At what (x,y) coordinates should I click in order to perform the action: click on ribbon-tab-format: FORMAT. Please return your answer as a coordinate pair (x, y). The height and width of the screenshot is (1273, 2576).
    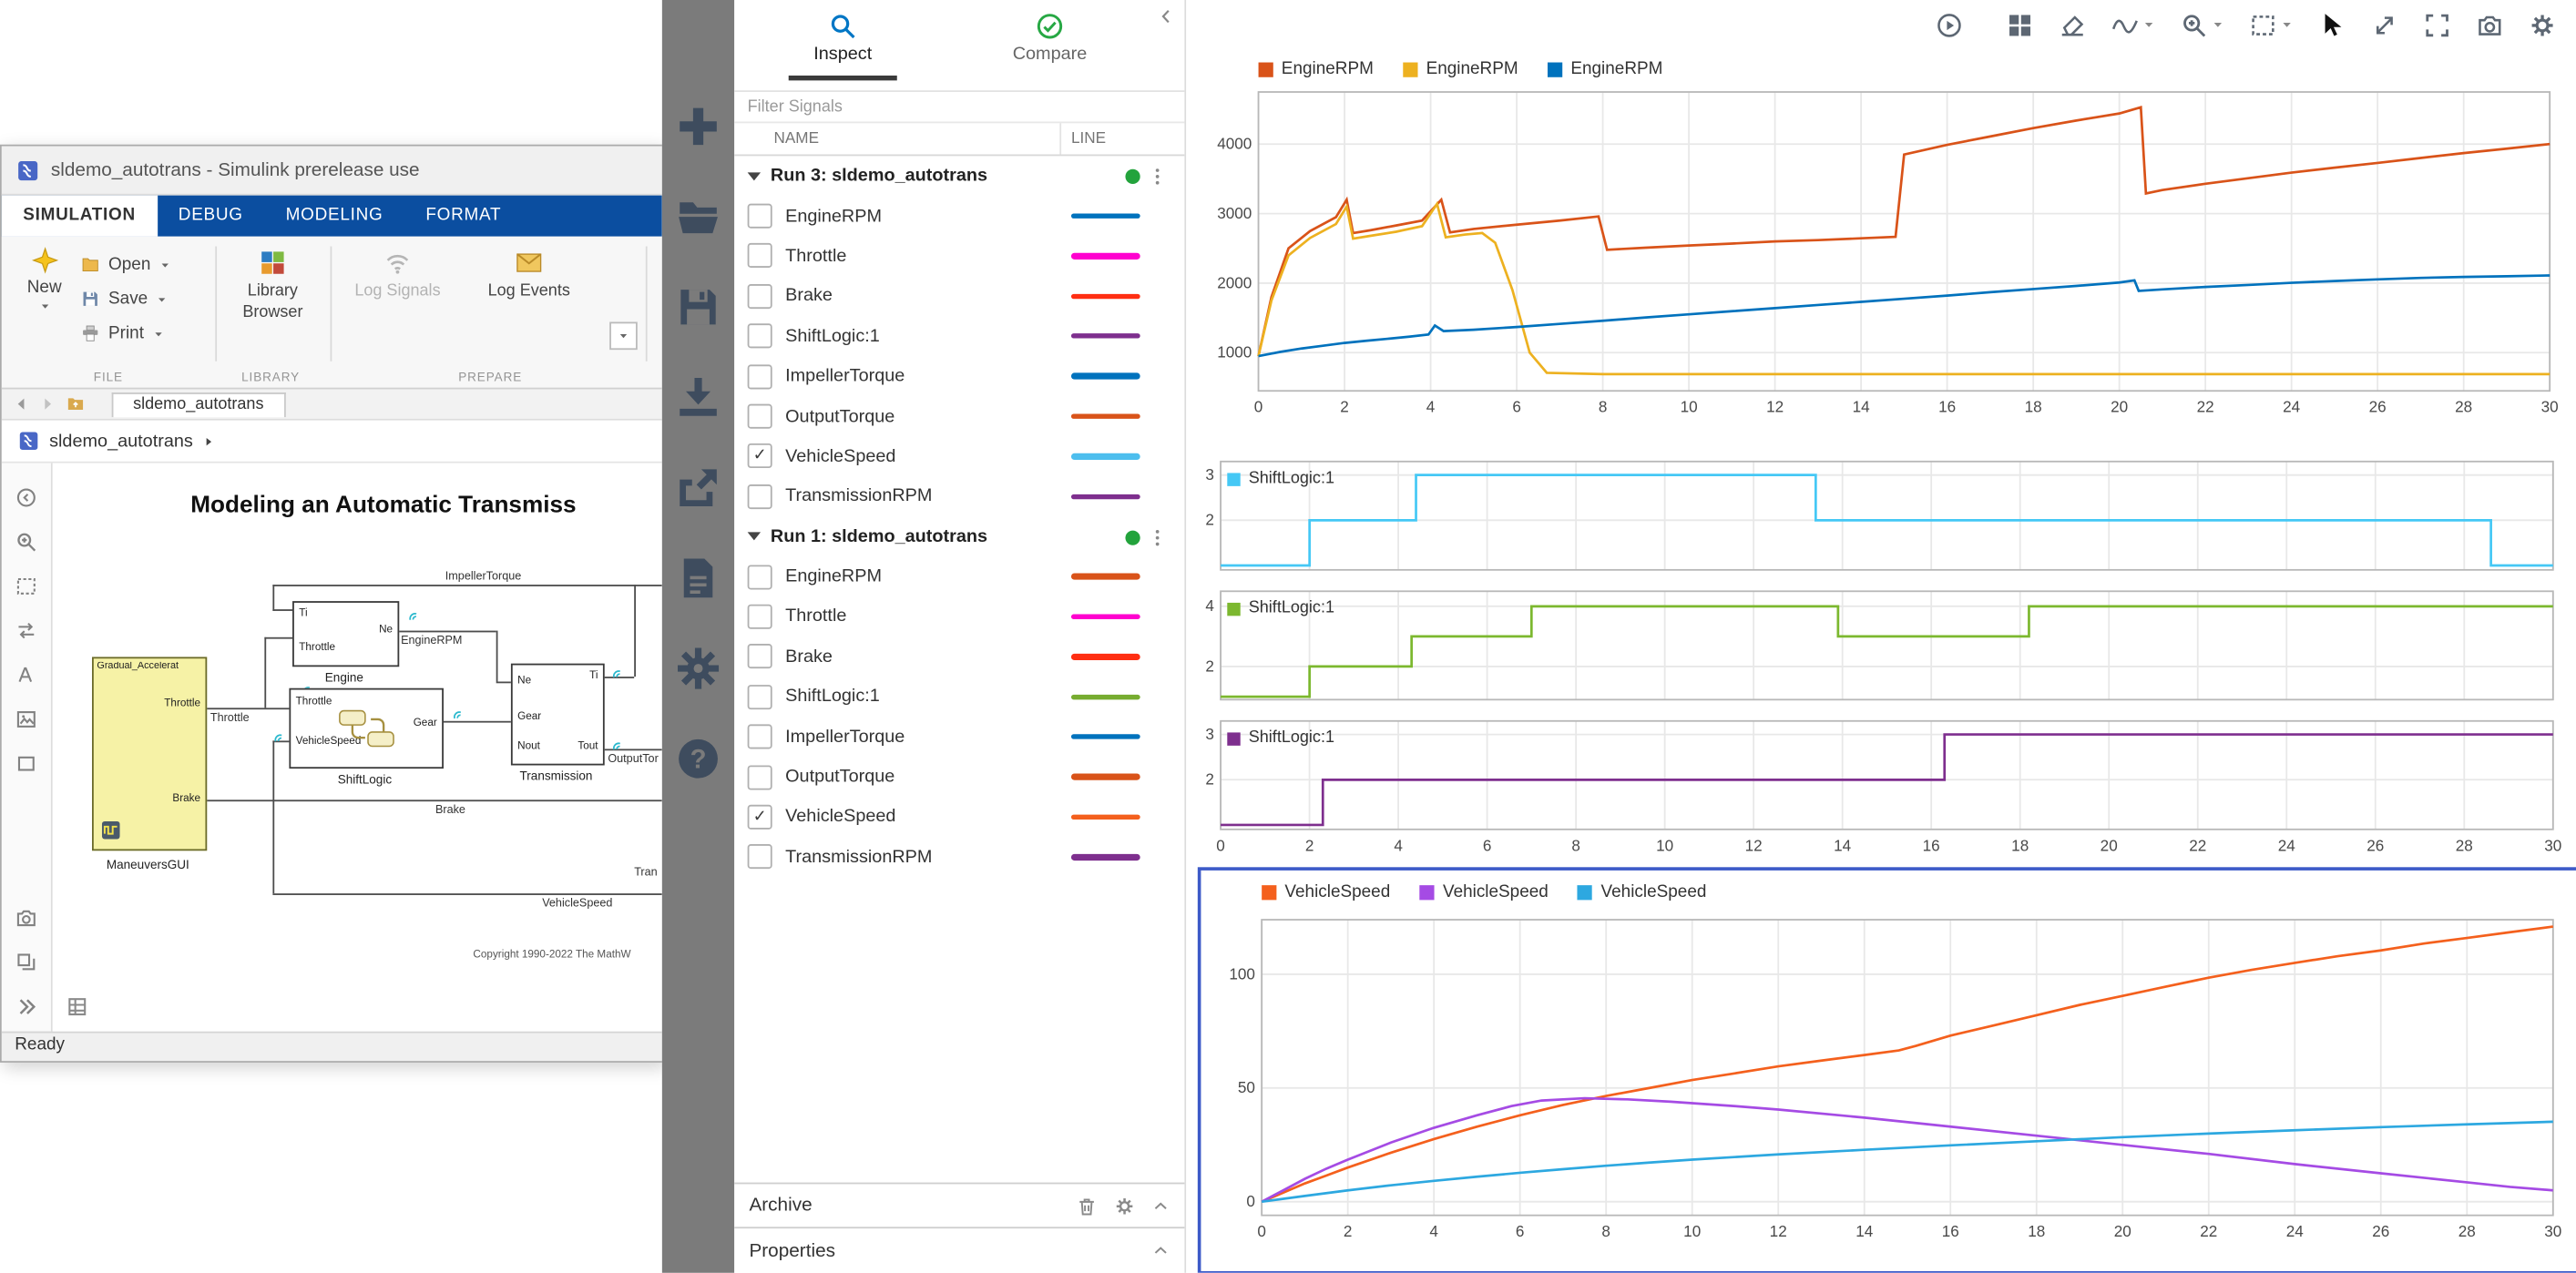
    Looking at the image, I should click on (463, 217).